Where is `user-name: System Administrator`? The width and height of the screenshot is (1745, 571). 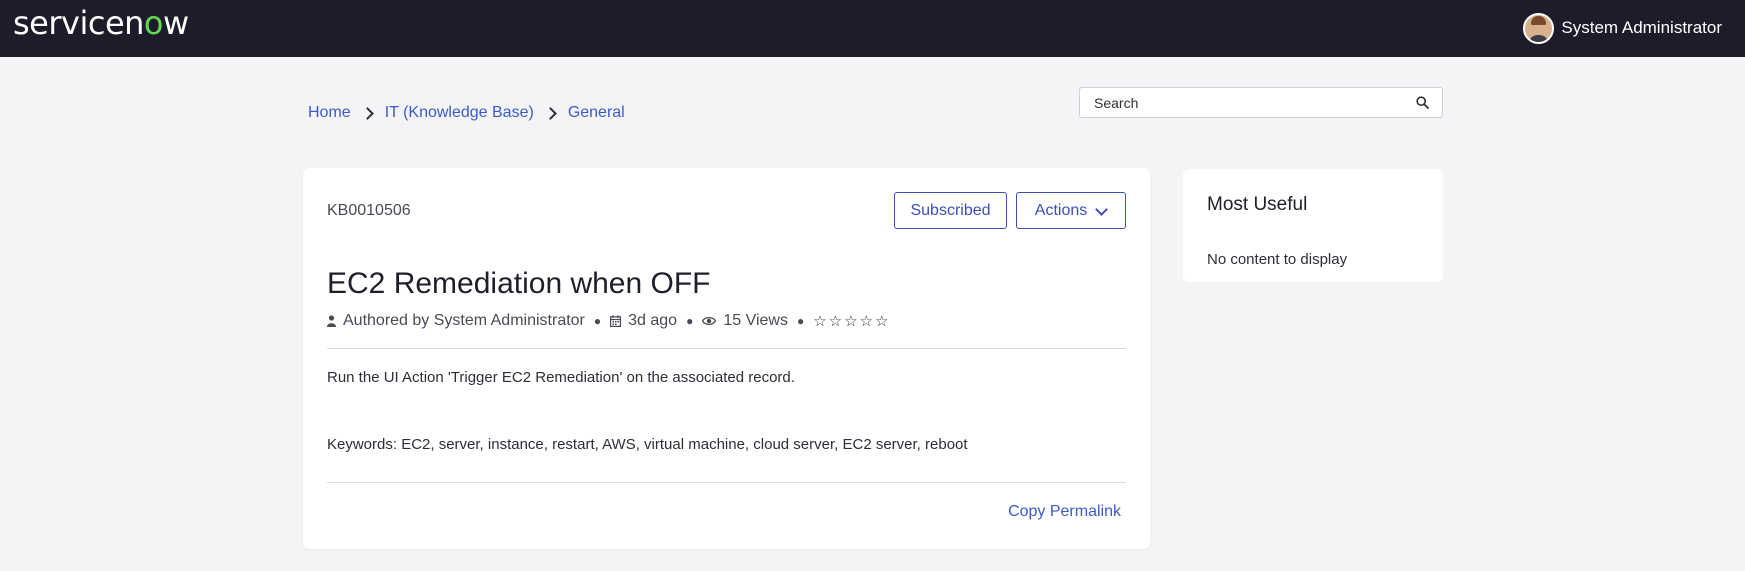
user-name: System Administrator is located at coordinates (1641, 28).